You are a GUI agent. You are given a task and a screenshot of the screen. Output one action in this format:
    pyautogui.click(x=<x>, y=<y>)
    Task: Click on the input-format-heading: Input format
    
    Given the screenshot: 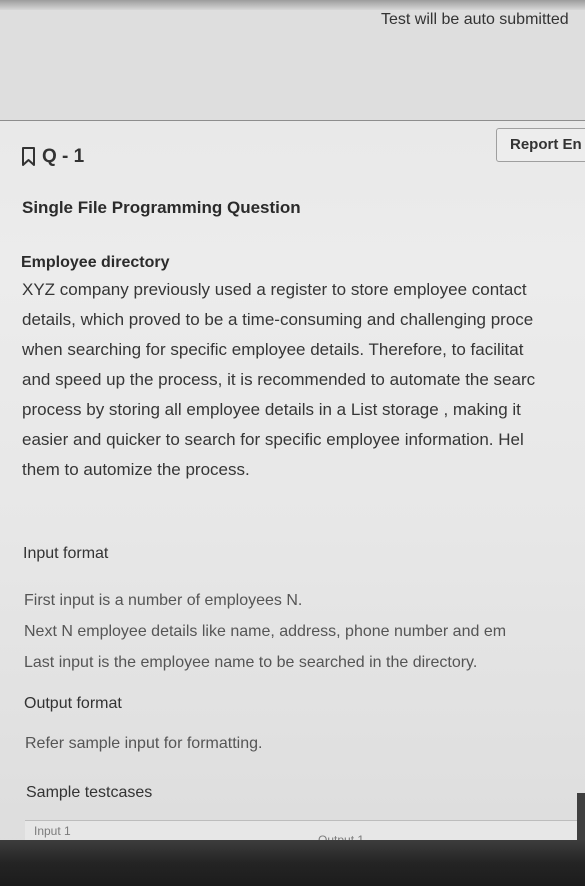 What is the action you would take?
    pyautogui.click(x=66, y=553)
    